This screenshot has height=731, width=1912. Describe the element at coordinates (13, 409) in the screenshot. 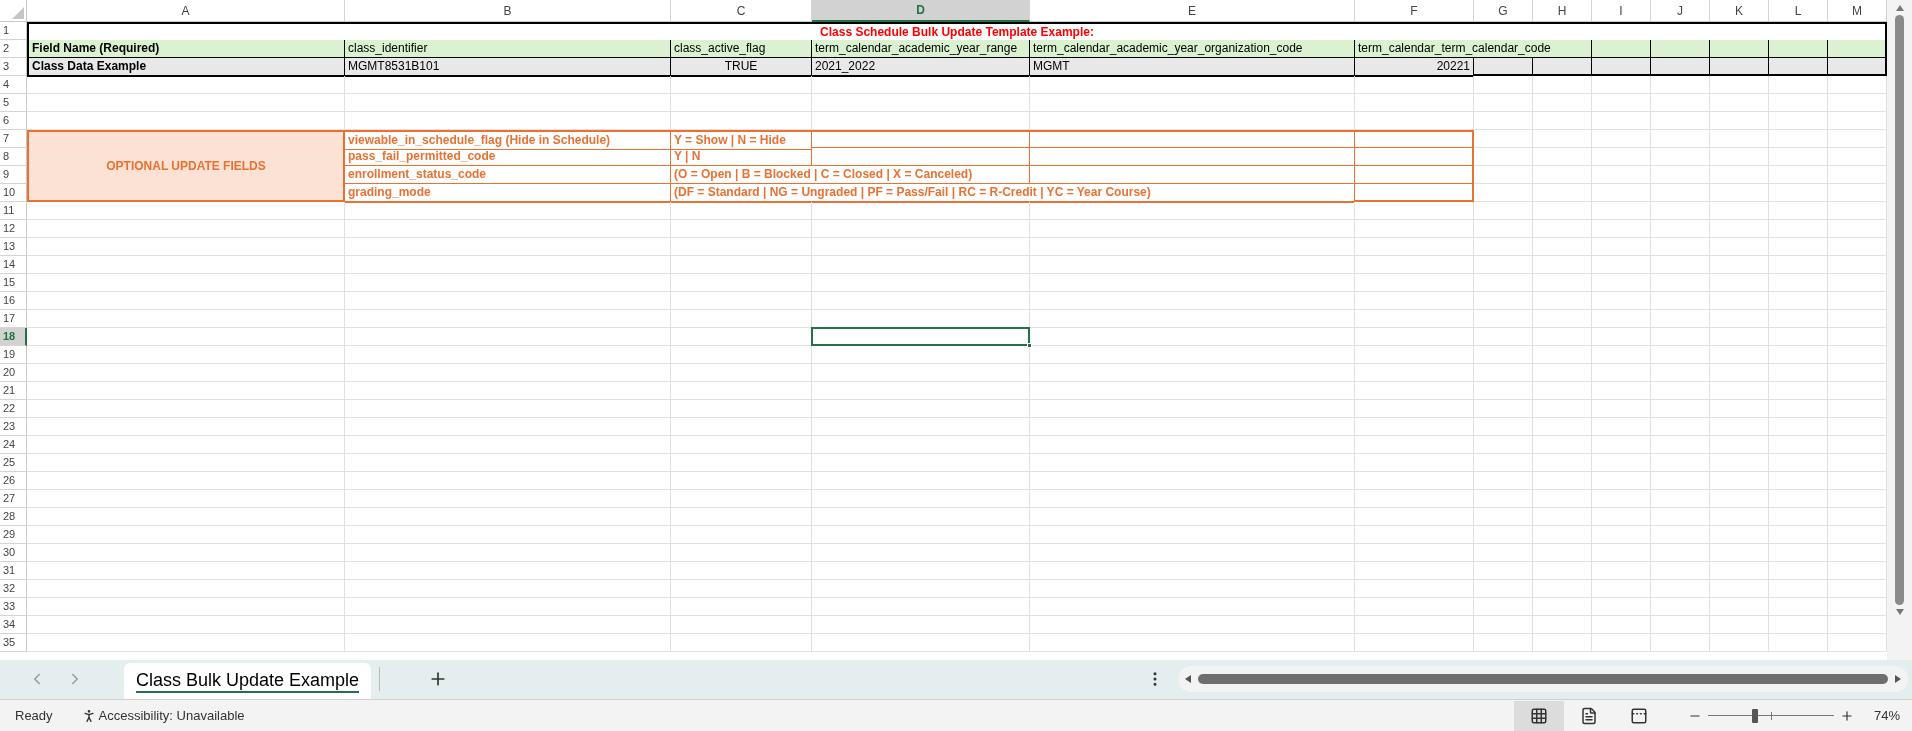

I see `row-header: 22` at that location.